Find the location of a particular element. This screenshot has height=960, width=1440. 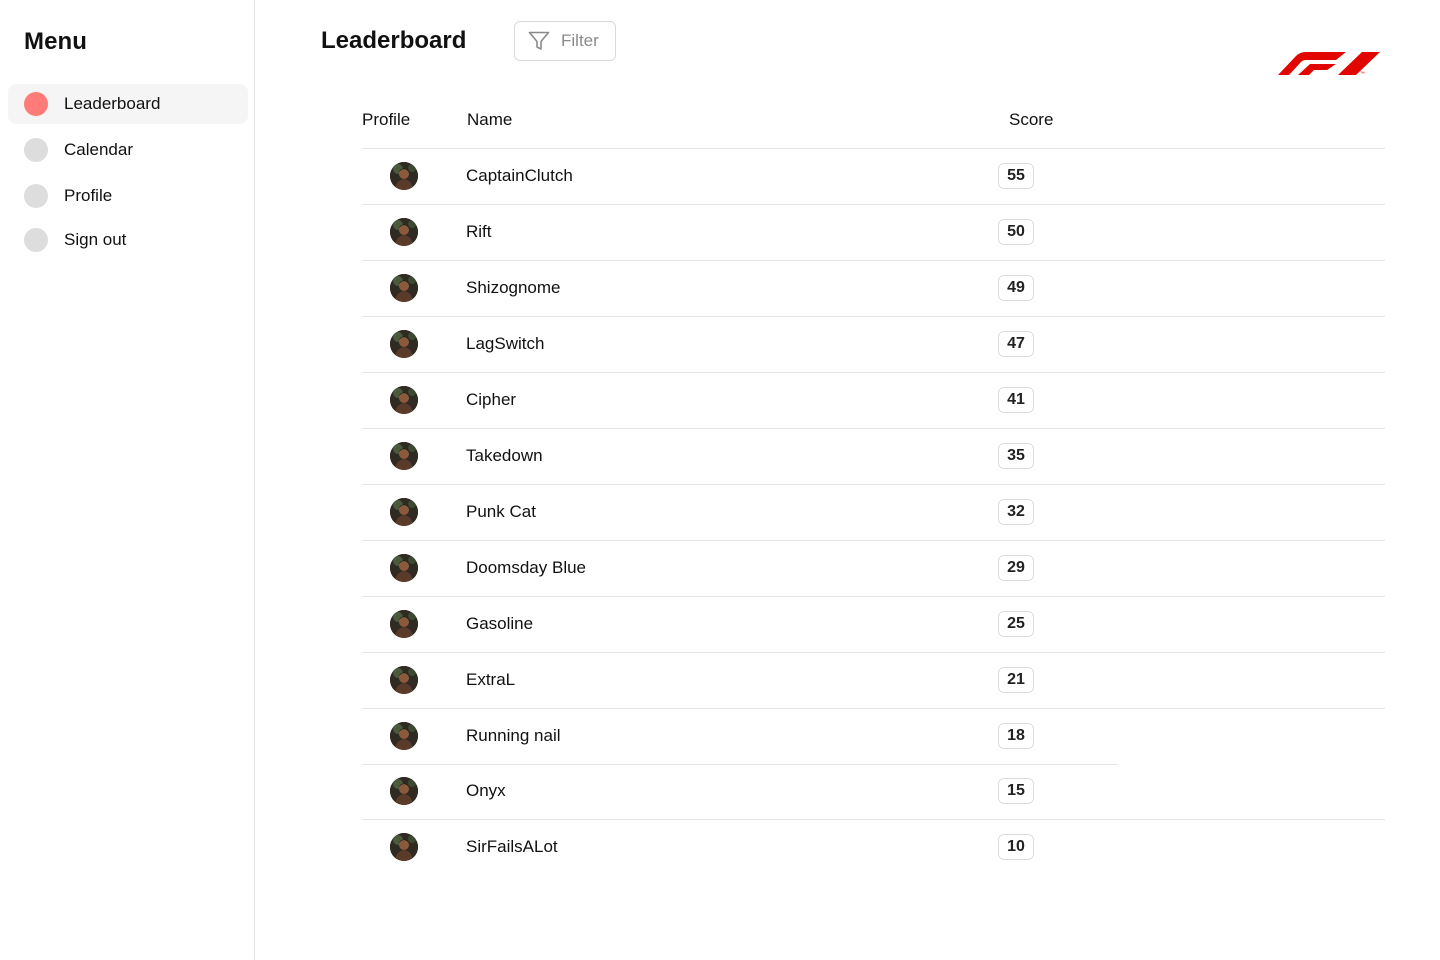

table-row: CaptainClutch 55 is located at coordinates (873, 177).